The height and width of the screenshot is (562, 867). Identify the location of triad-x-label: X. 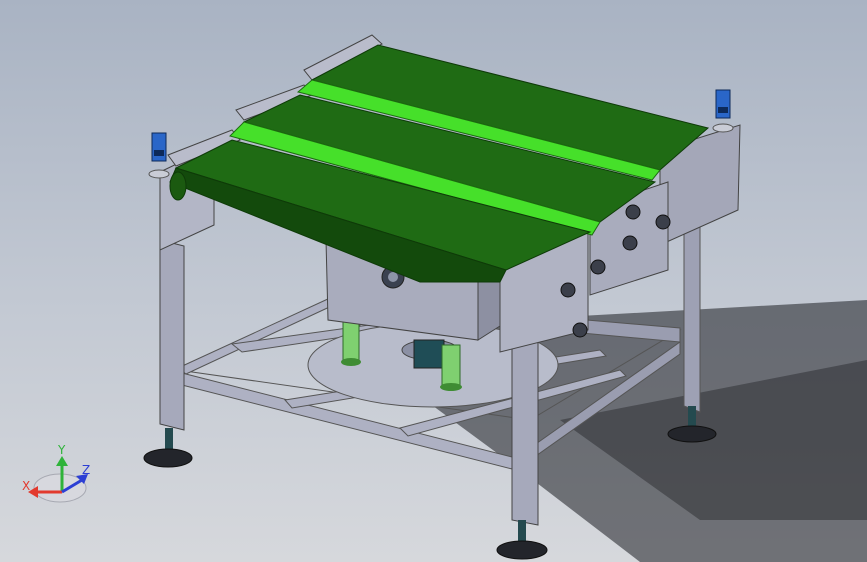
(26, 486).